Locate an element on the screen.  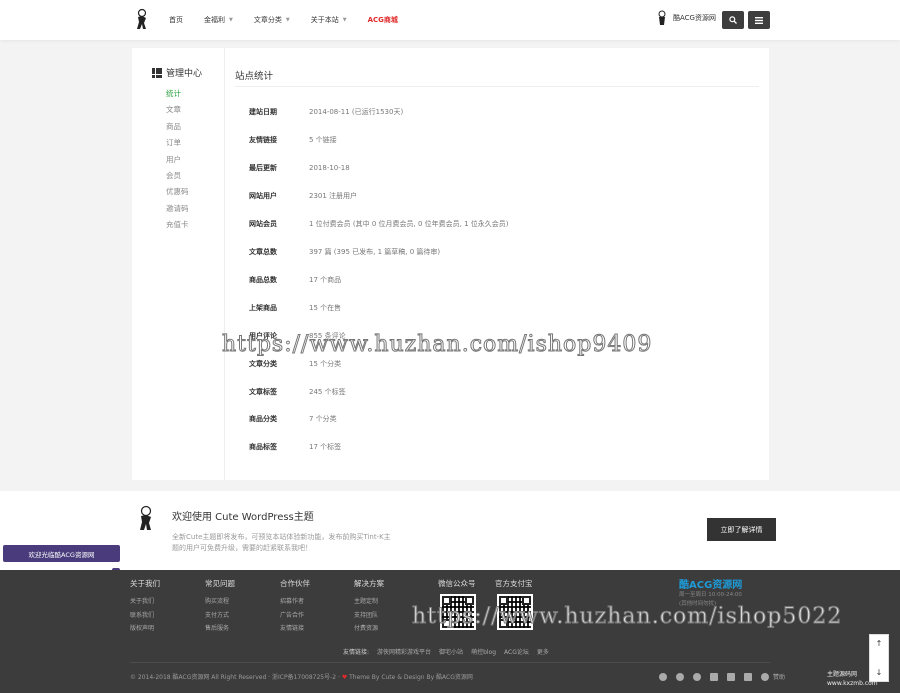
nav-item: 文章分类 ▼ is located at coordinates (272, 20).